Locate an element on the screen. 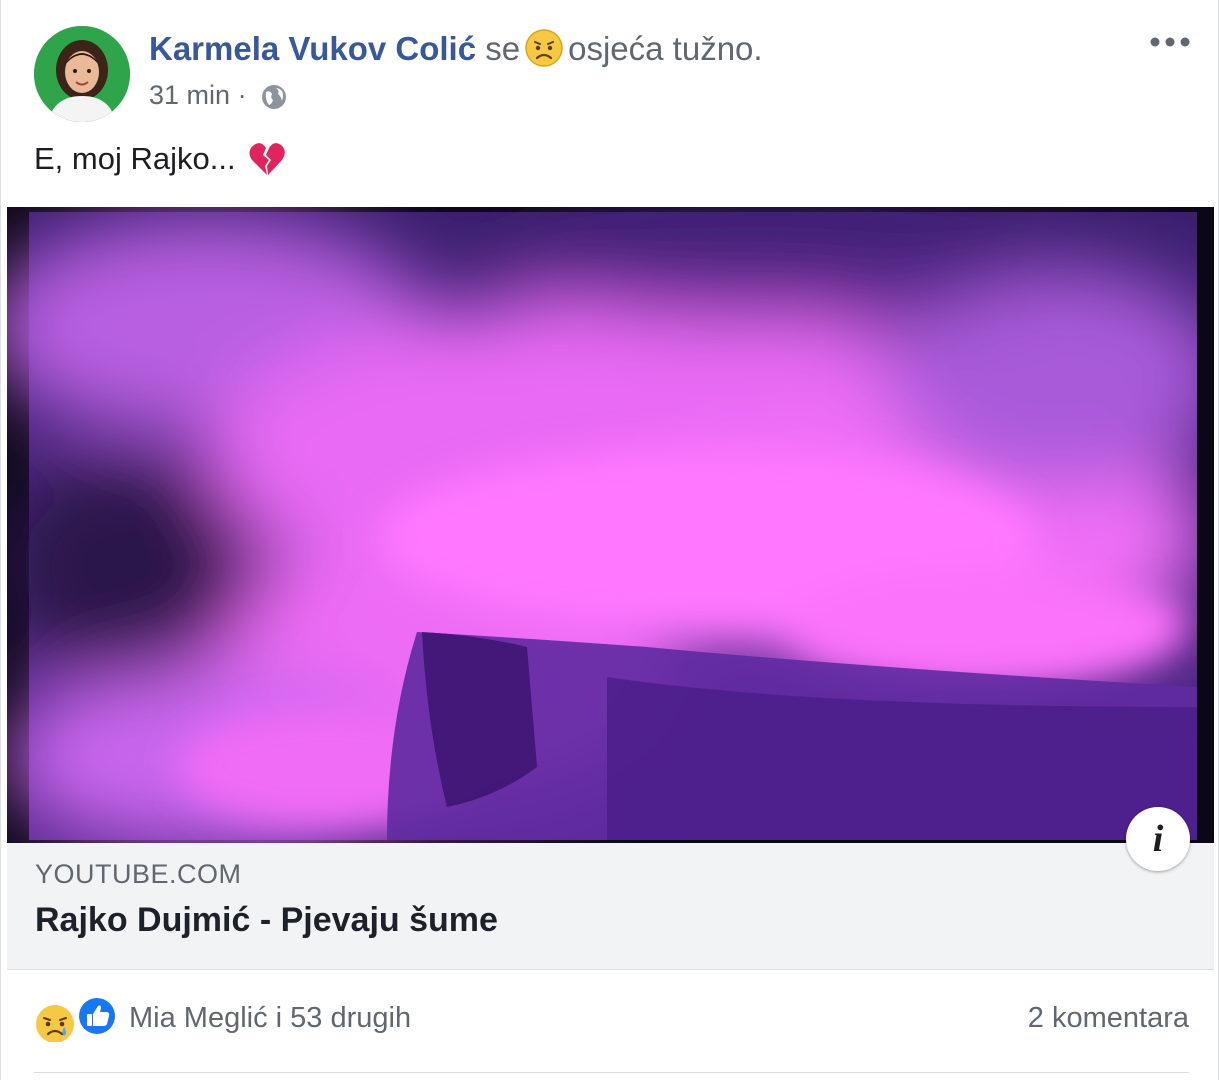 This screenshot has width=1219, height=1080. reaction-icons is located at coordinates (77, 1019).